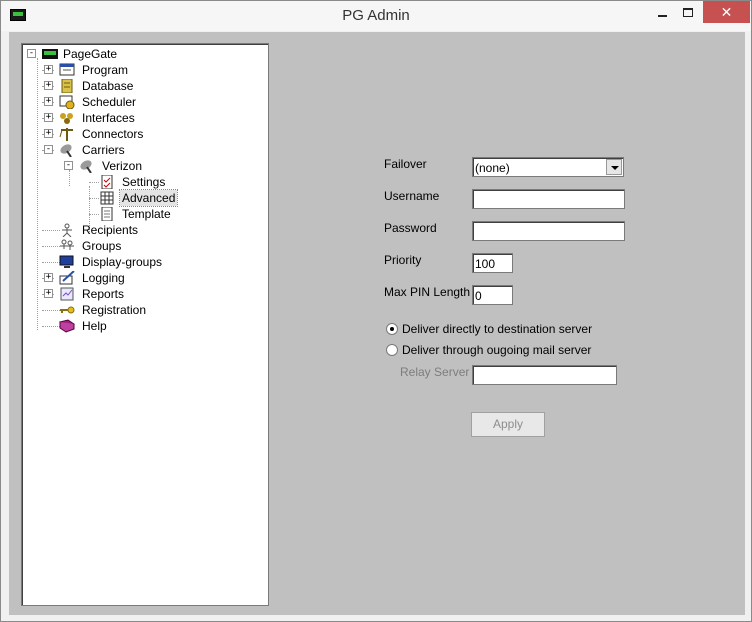  What do you see at coordinates (67, 86) in the screenshot?
I see `database-icon` at bounding box center [67, 86].